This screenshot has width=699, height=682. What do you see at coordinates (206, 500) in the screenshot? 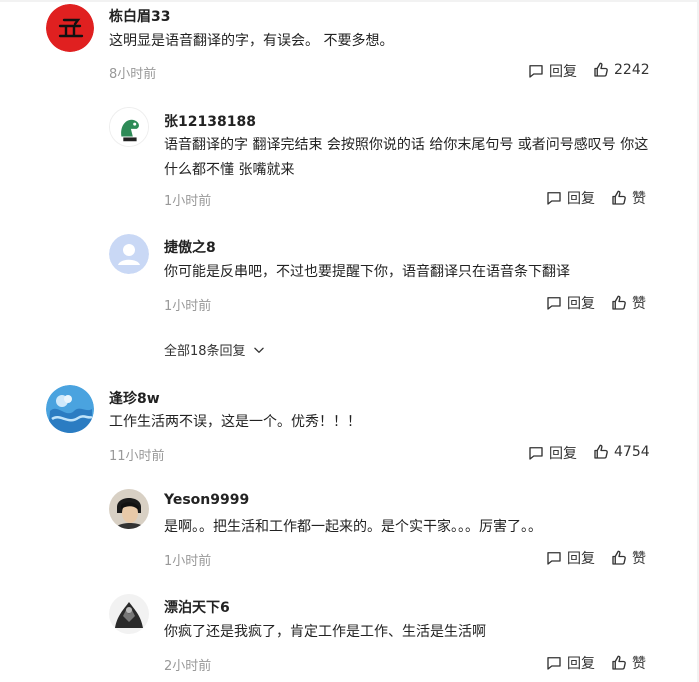
I see `reply-username: Yeson9999` at bounding box center [206, 500].